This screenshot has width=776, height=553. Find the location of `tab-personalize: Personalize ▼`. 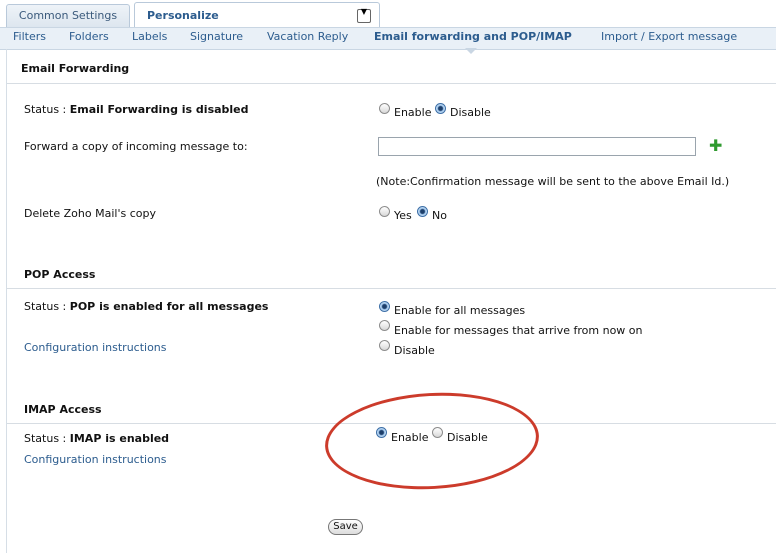

tab-personalize: Personalize ▼ is located at coordinates (257, 15).